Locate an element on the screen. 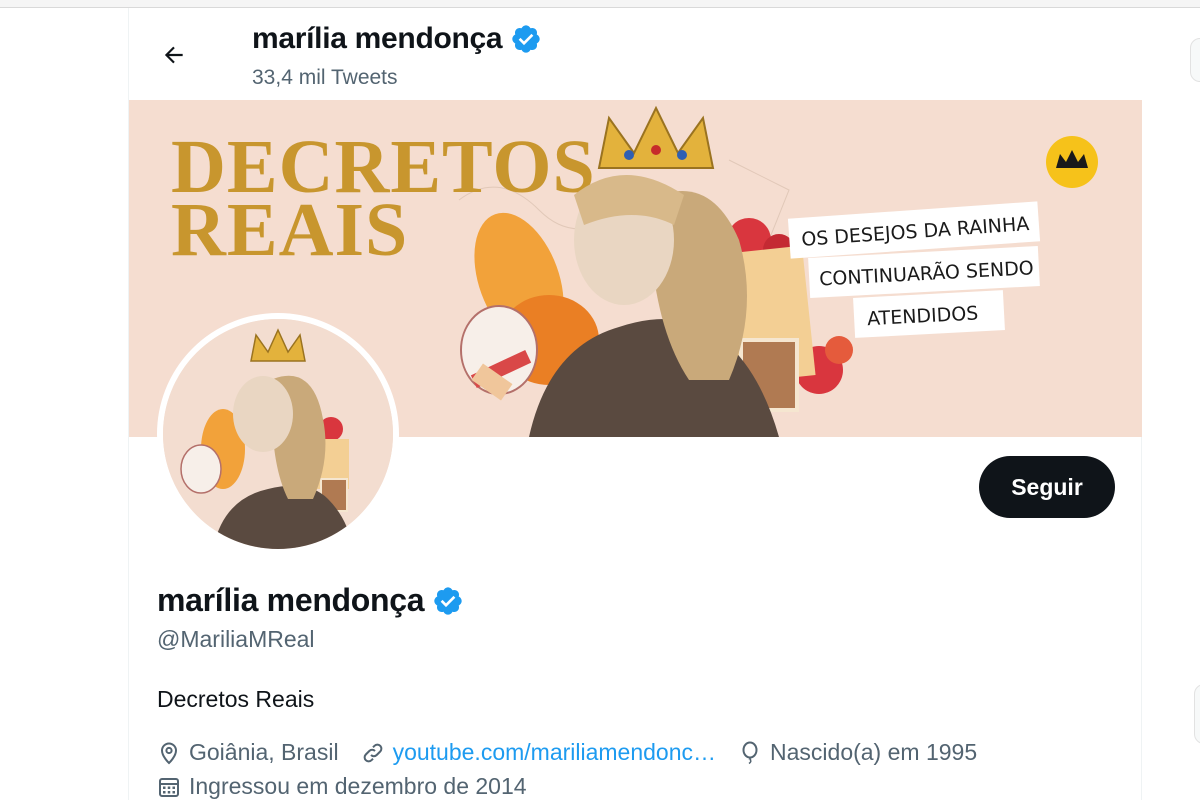 This screenshot has width=1200, height=800. location-item: Goiânia, Brasil is located at coordinates (248, 752).